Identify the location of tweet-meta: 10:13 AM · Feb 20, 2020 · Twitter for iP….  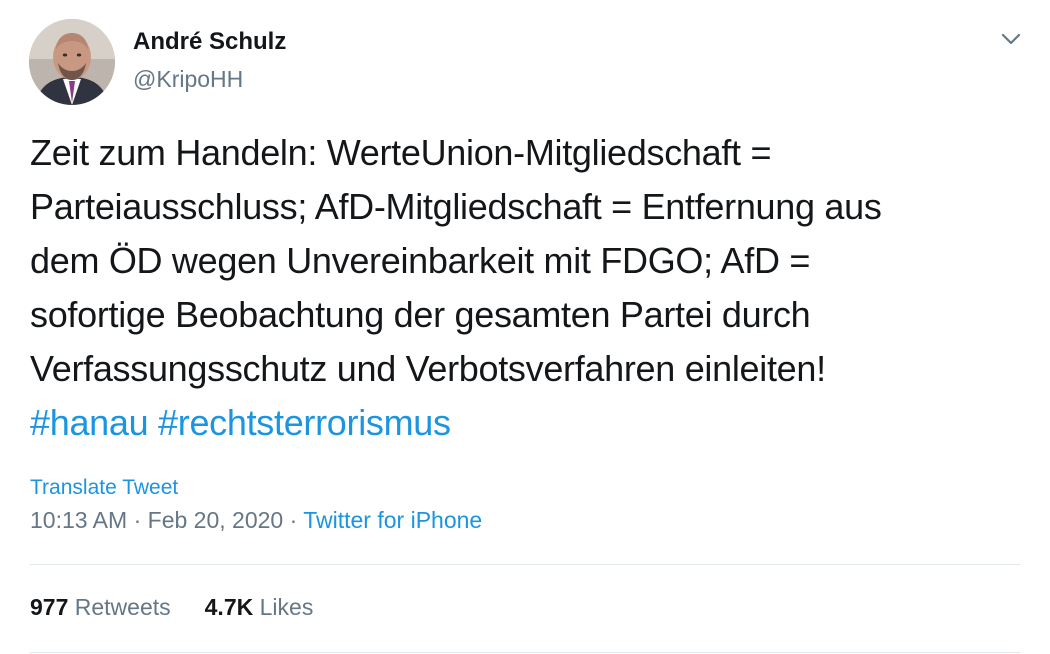
(256, 520).